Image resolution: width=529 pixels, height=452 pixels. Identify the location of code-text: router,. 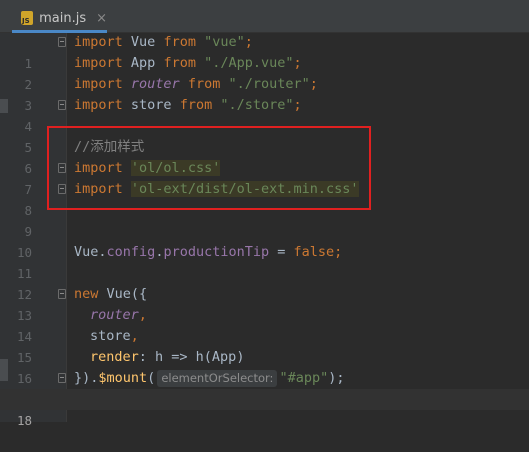
(118, 315).